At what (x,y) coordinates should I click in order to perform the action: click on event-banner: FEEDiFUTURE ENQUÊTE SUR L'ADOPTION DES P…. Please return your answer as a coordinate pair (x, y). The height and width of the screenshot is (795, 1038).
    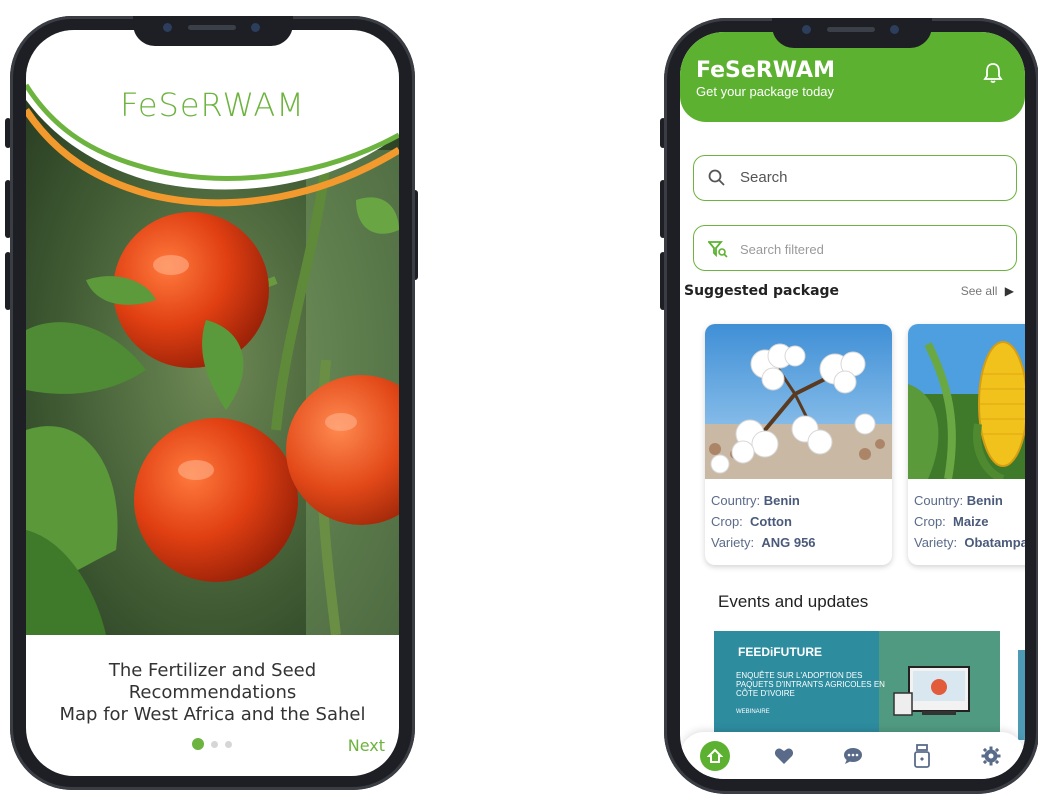
    Looking at the image, I should click on (857, 686).